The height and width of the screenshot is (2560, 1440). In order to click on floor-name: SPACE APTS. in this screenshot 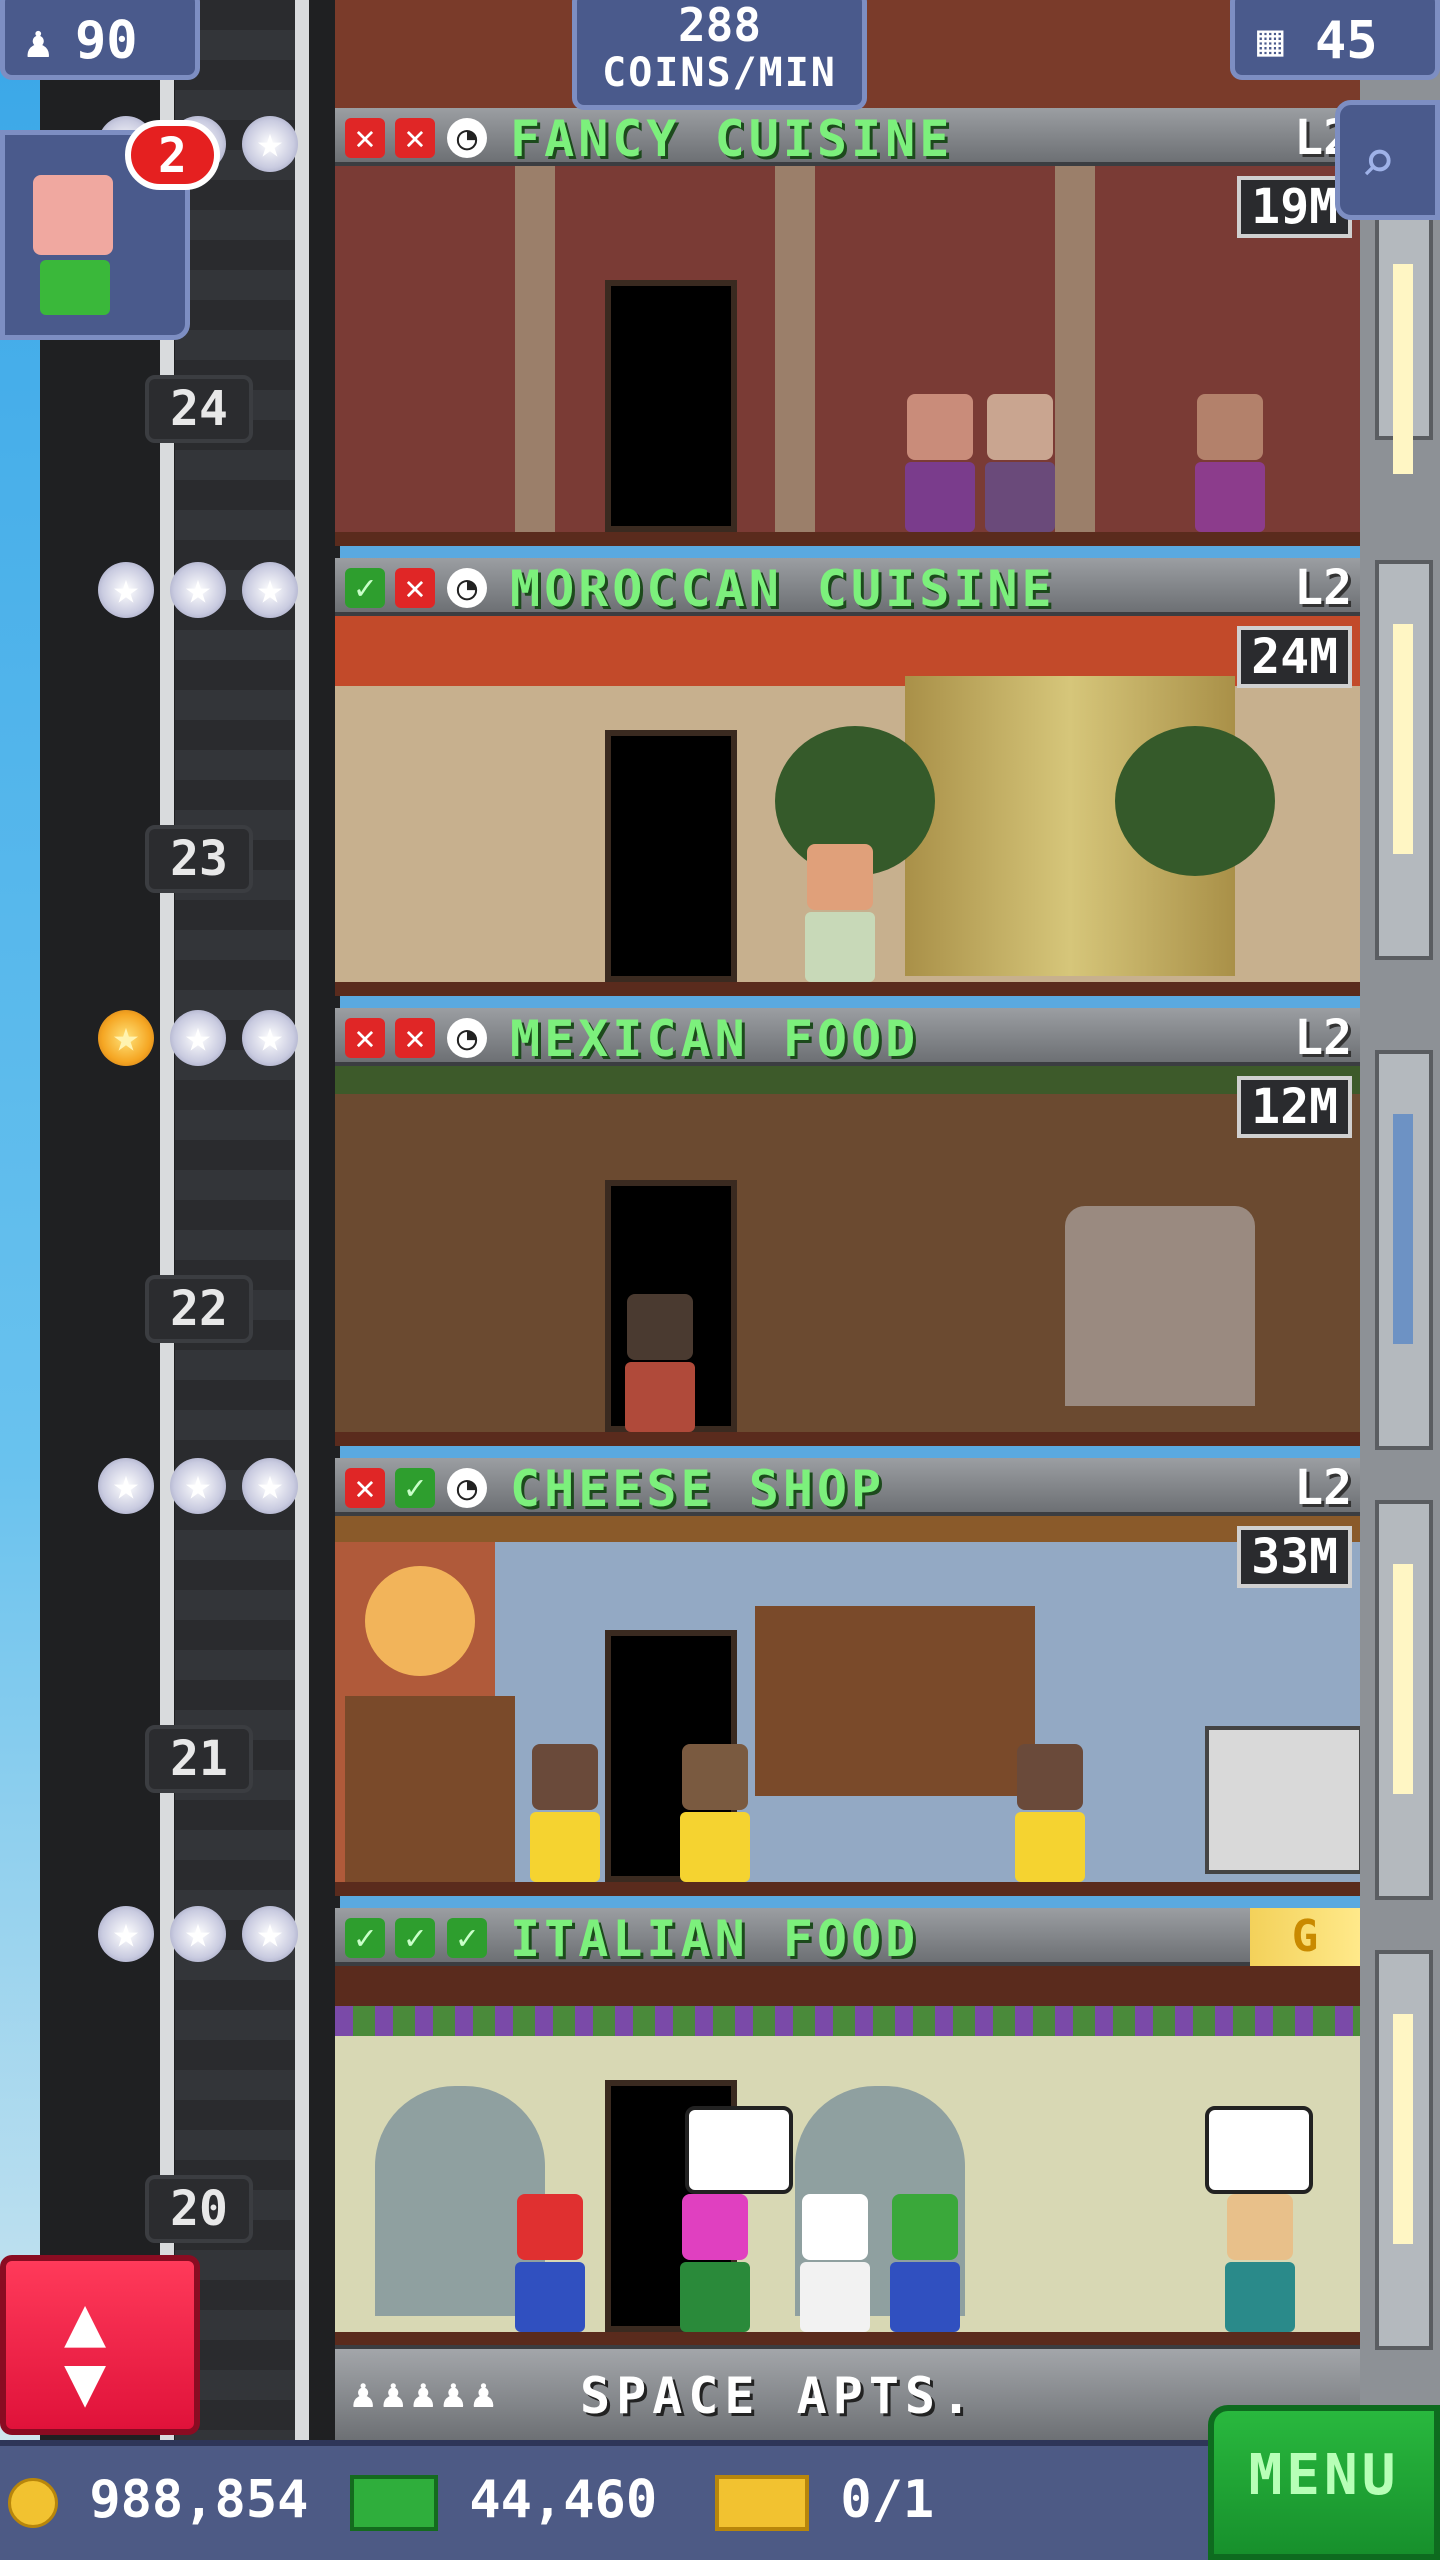, I will do `click(779, 2396)`.